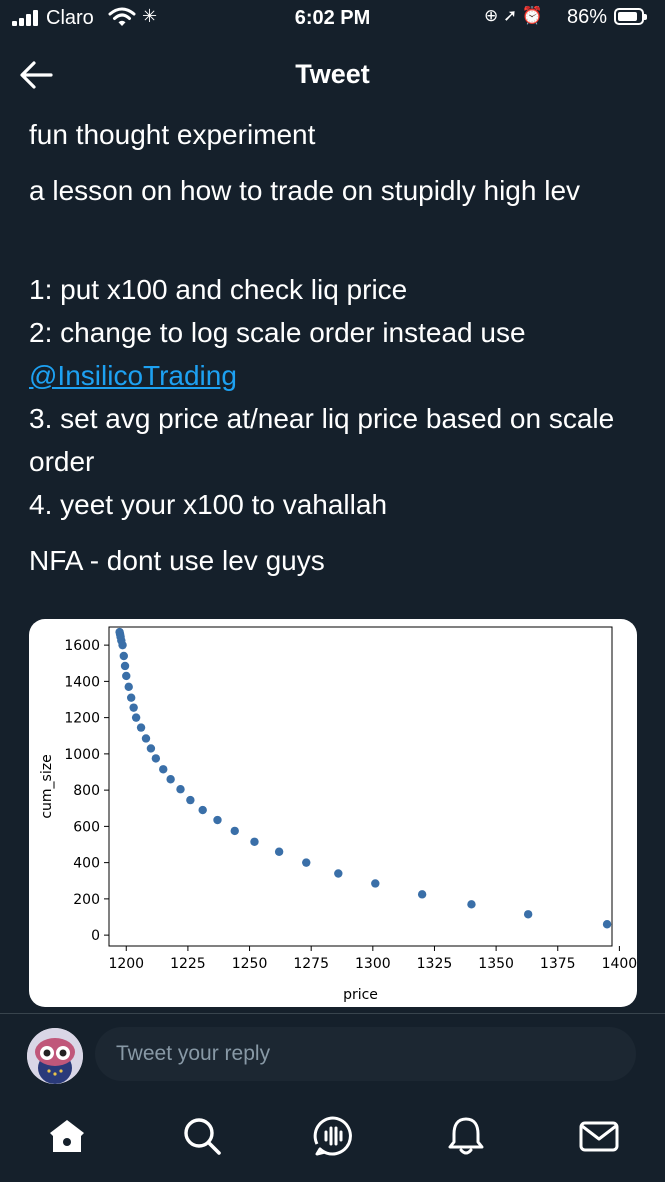 The height and width of the screenshot is (1182, 665). I want to click on battery-icon, so click(630, 16).